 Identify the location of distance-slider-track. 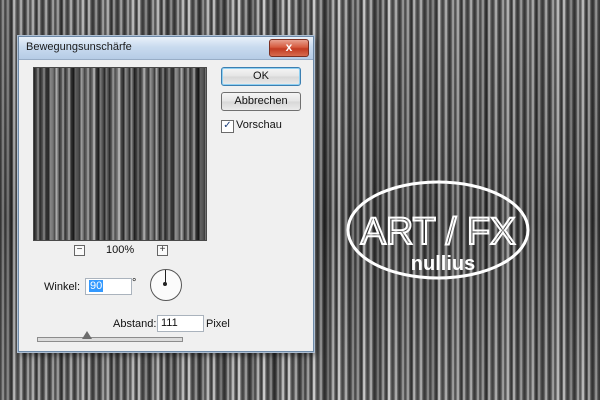
(110, 339).